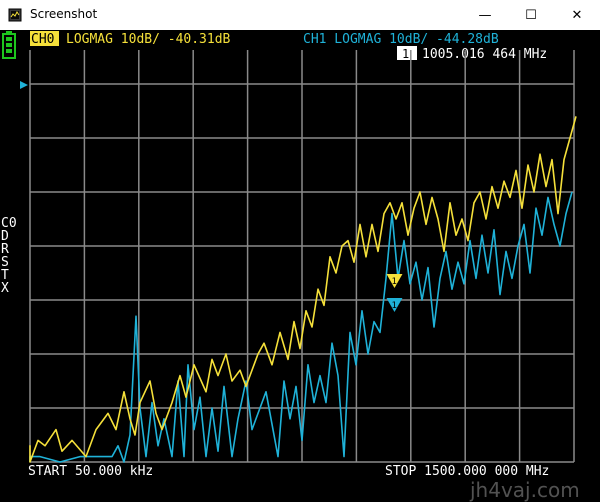 The width and height of the screenshot is (600, 502). I want to click on ch0-tag: CH0, so click(42, 39).